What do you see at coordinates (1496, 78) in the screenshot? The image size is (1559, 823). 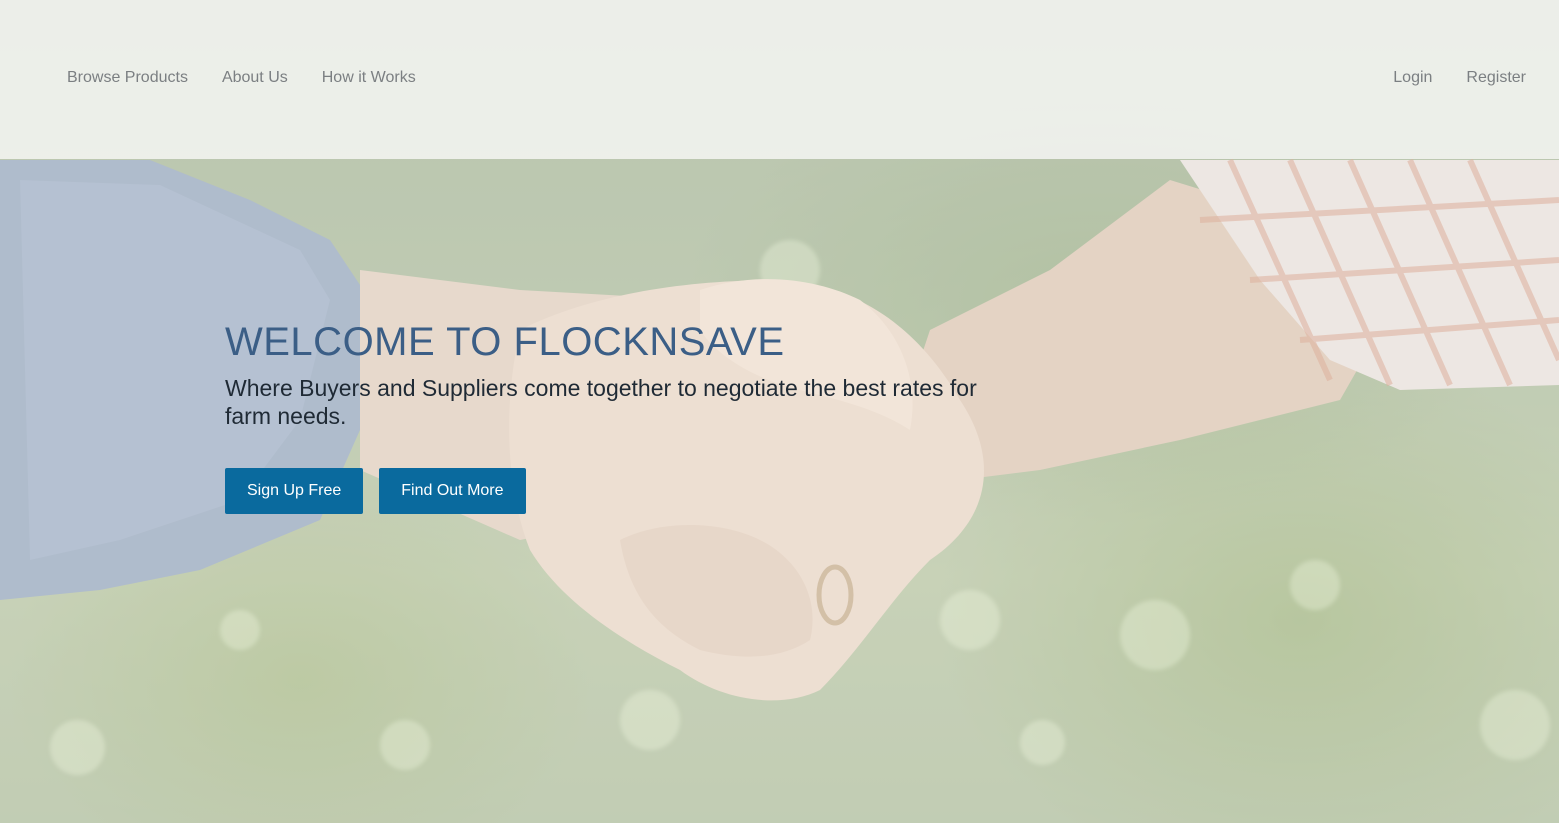 I see `register-link: Register` at bounding box center [1496, 78].